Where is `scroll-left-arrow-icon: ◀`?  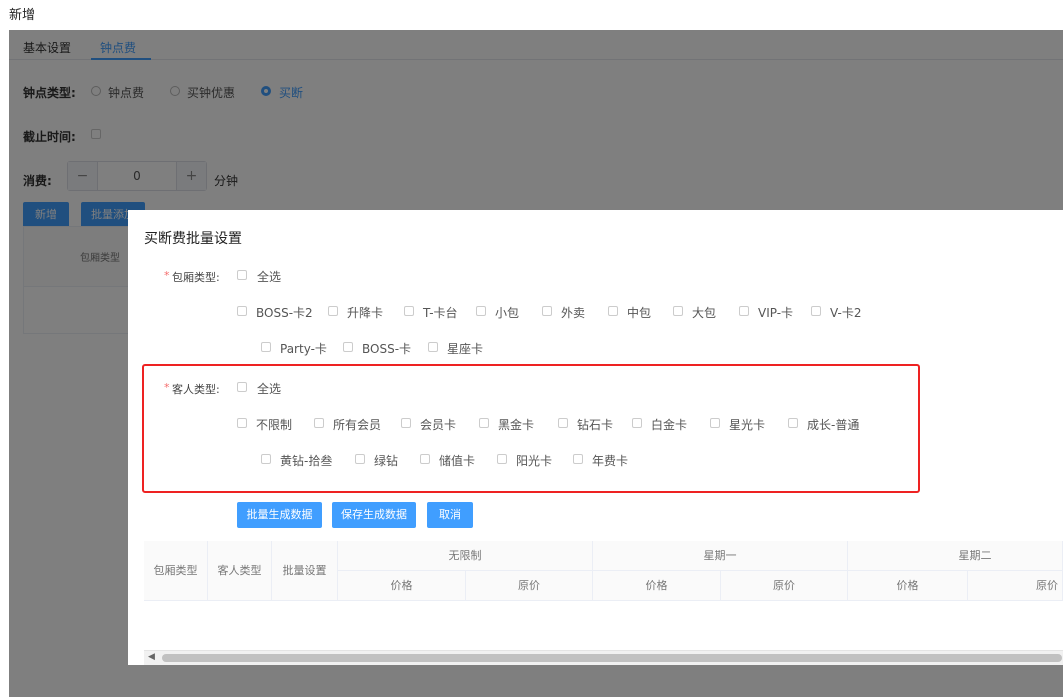
scroll-left-arrow-icon: ◀ is located at coordinates (151, 657).